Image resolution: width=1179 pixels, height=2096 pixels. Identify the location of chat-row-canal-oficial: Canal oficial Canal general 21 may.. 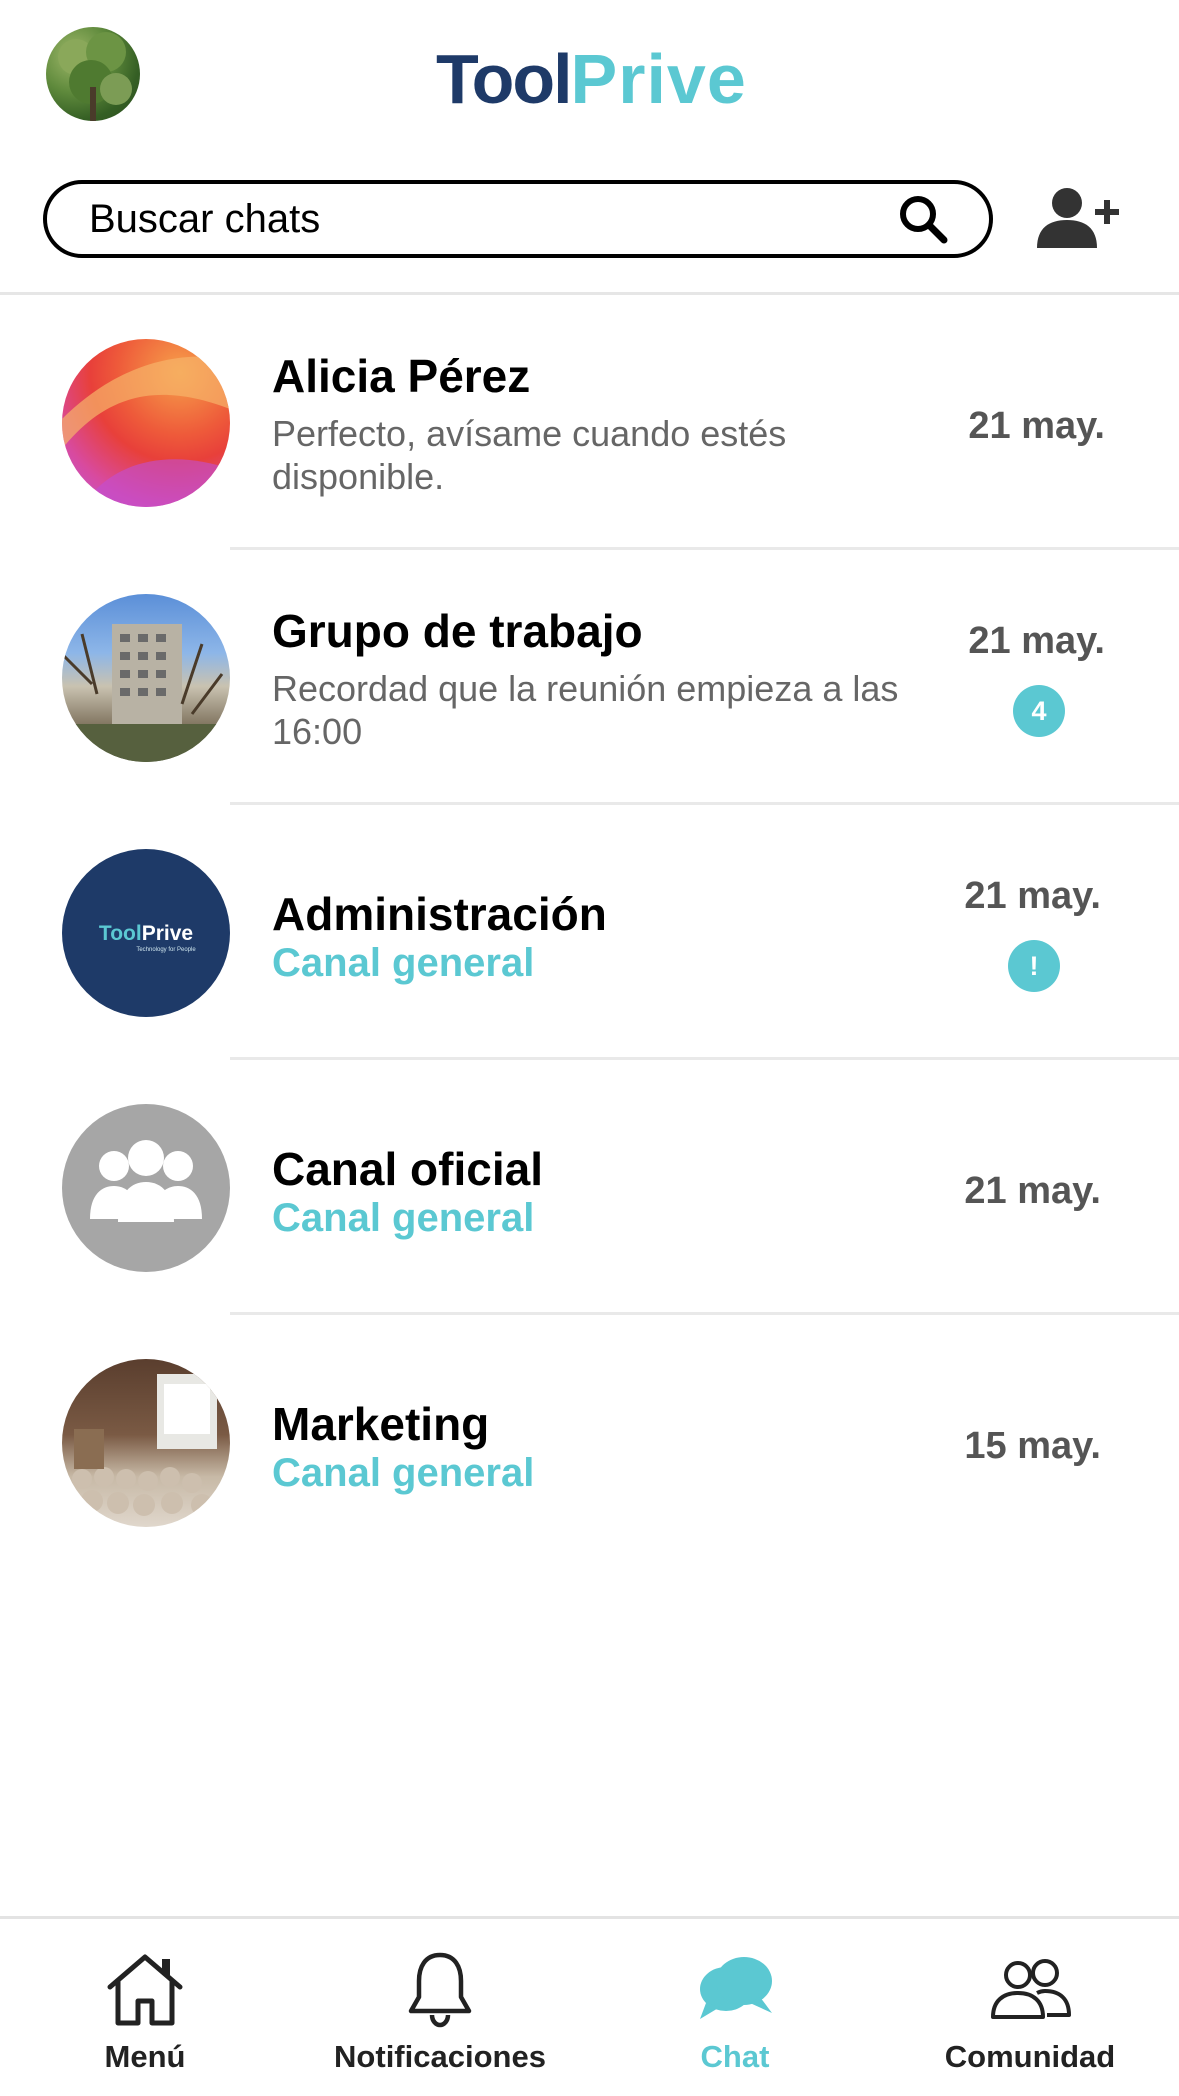
(589, 1187).